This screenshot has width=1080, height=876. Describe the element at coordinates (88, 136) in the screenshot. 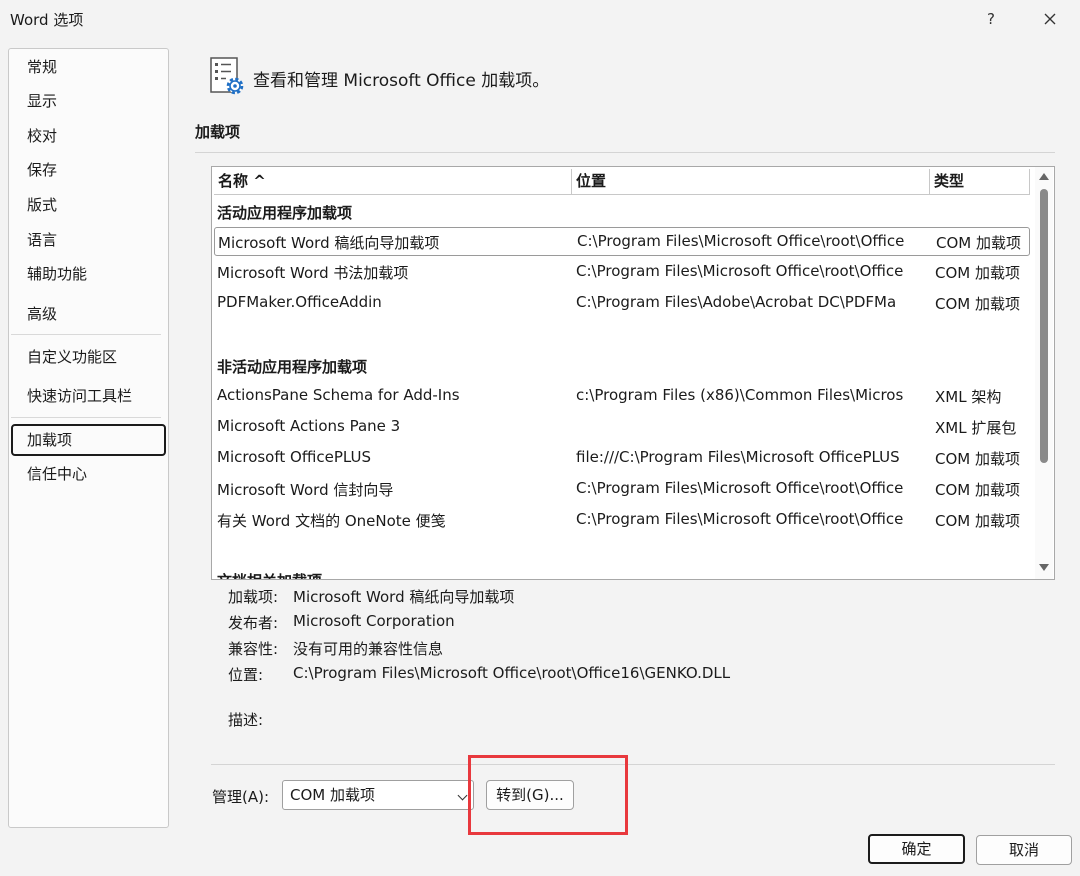

I see `sidebar-item-proofing: 校对` at that location.